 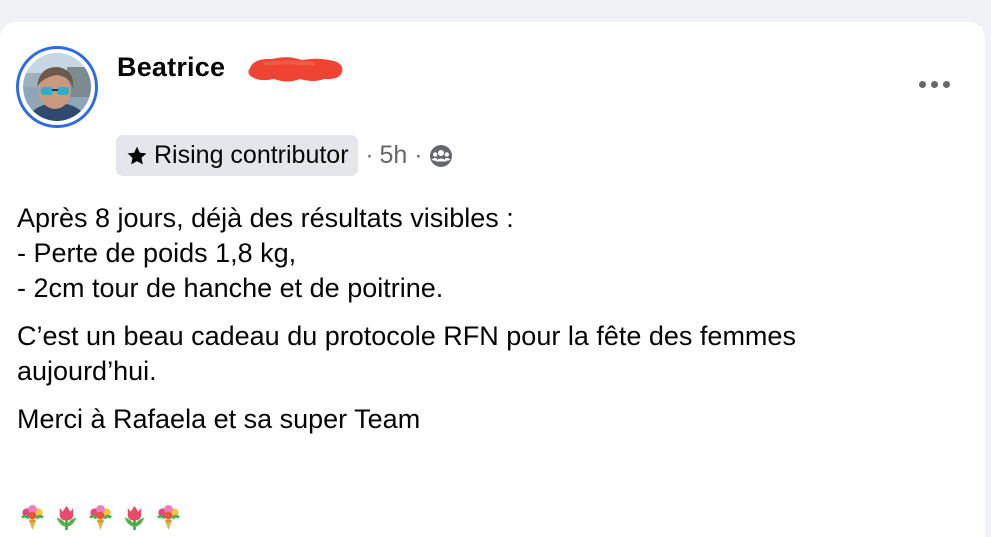 I want to click on more-options-icon, so click(x=934, y=84).